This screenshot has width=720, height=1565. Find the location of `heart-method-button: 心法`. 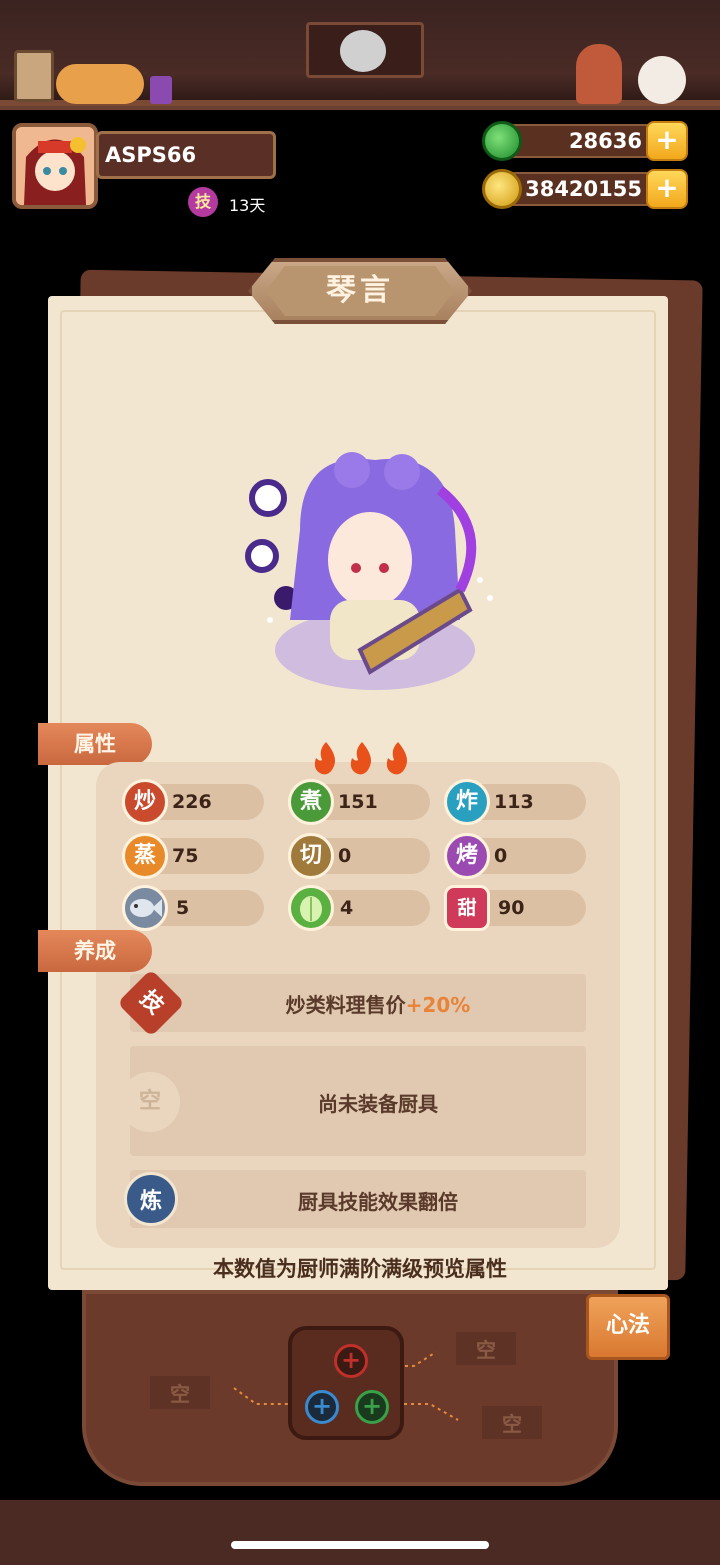

heart-method-button: 心法 is located at coordinates (628, 1327).